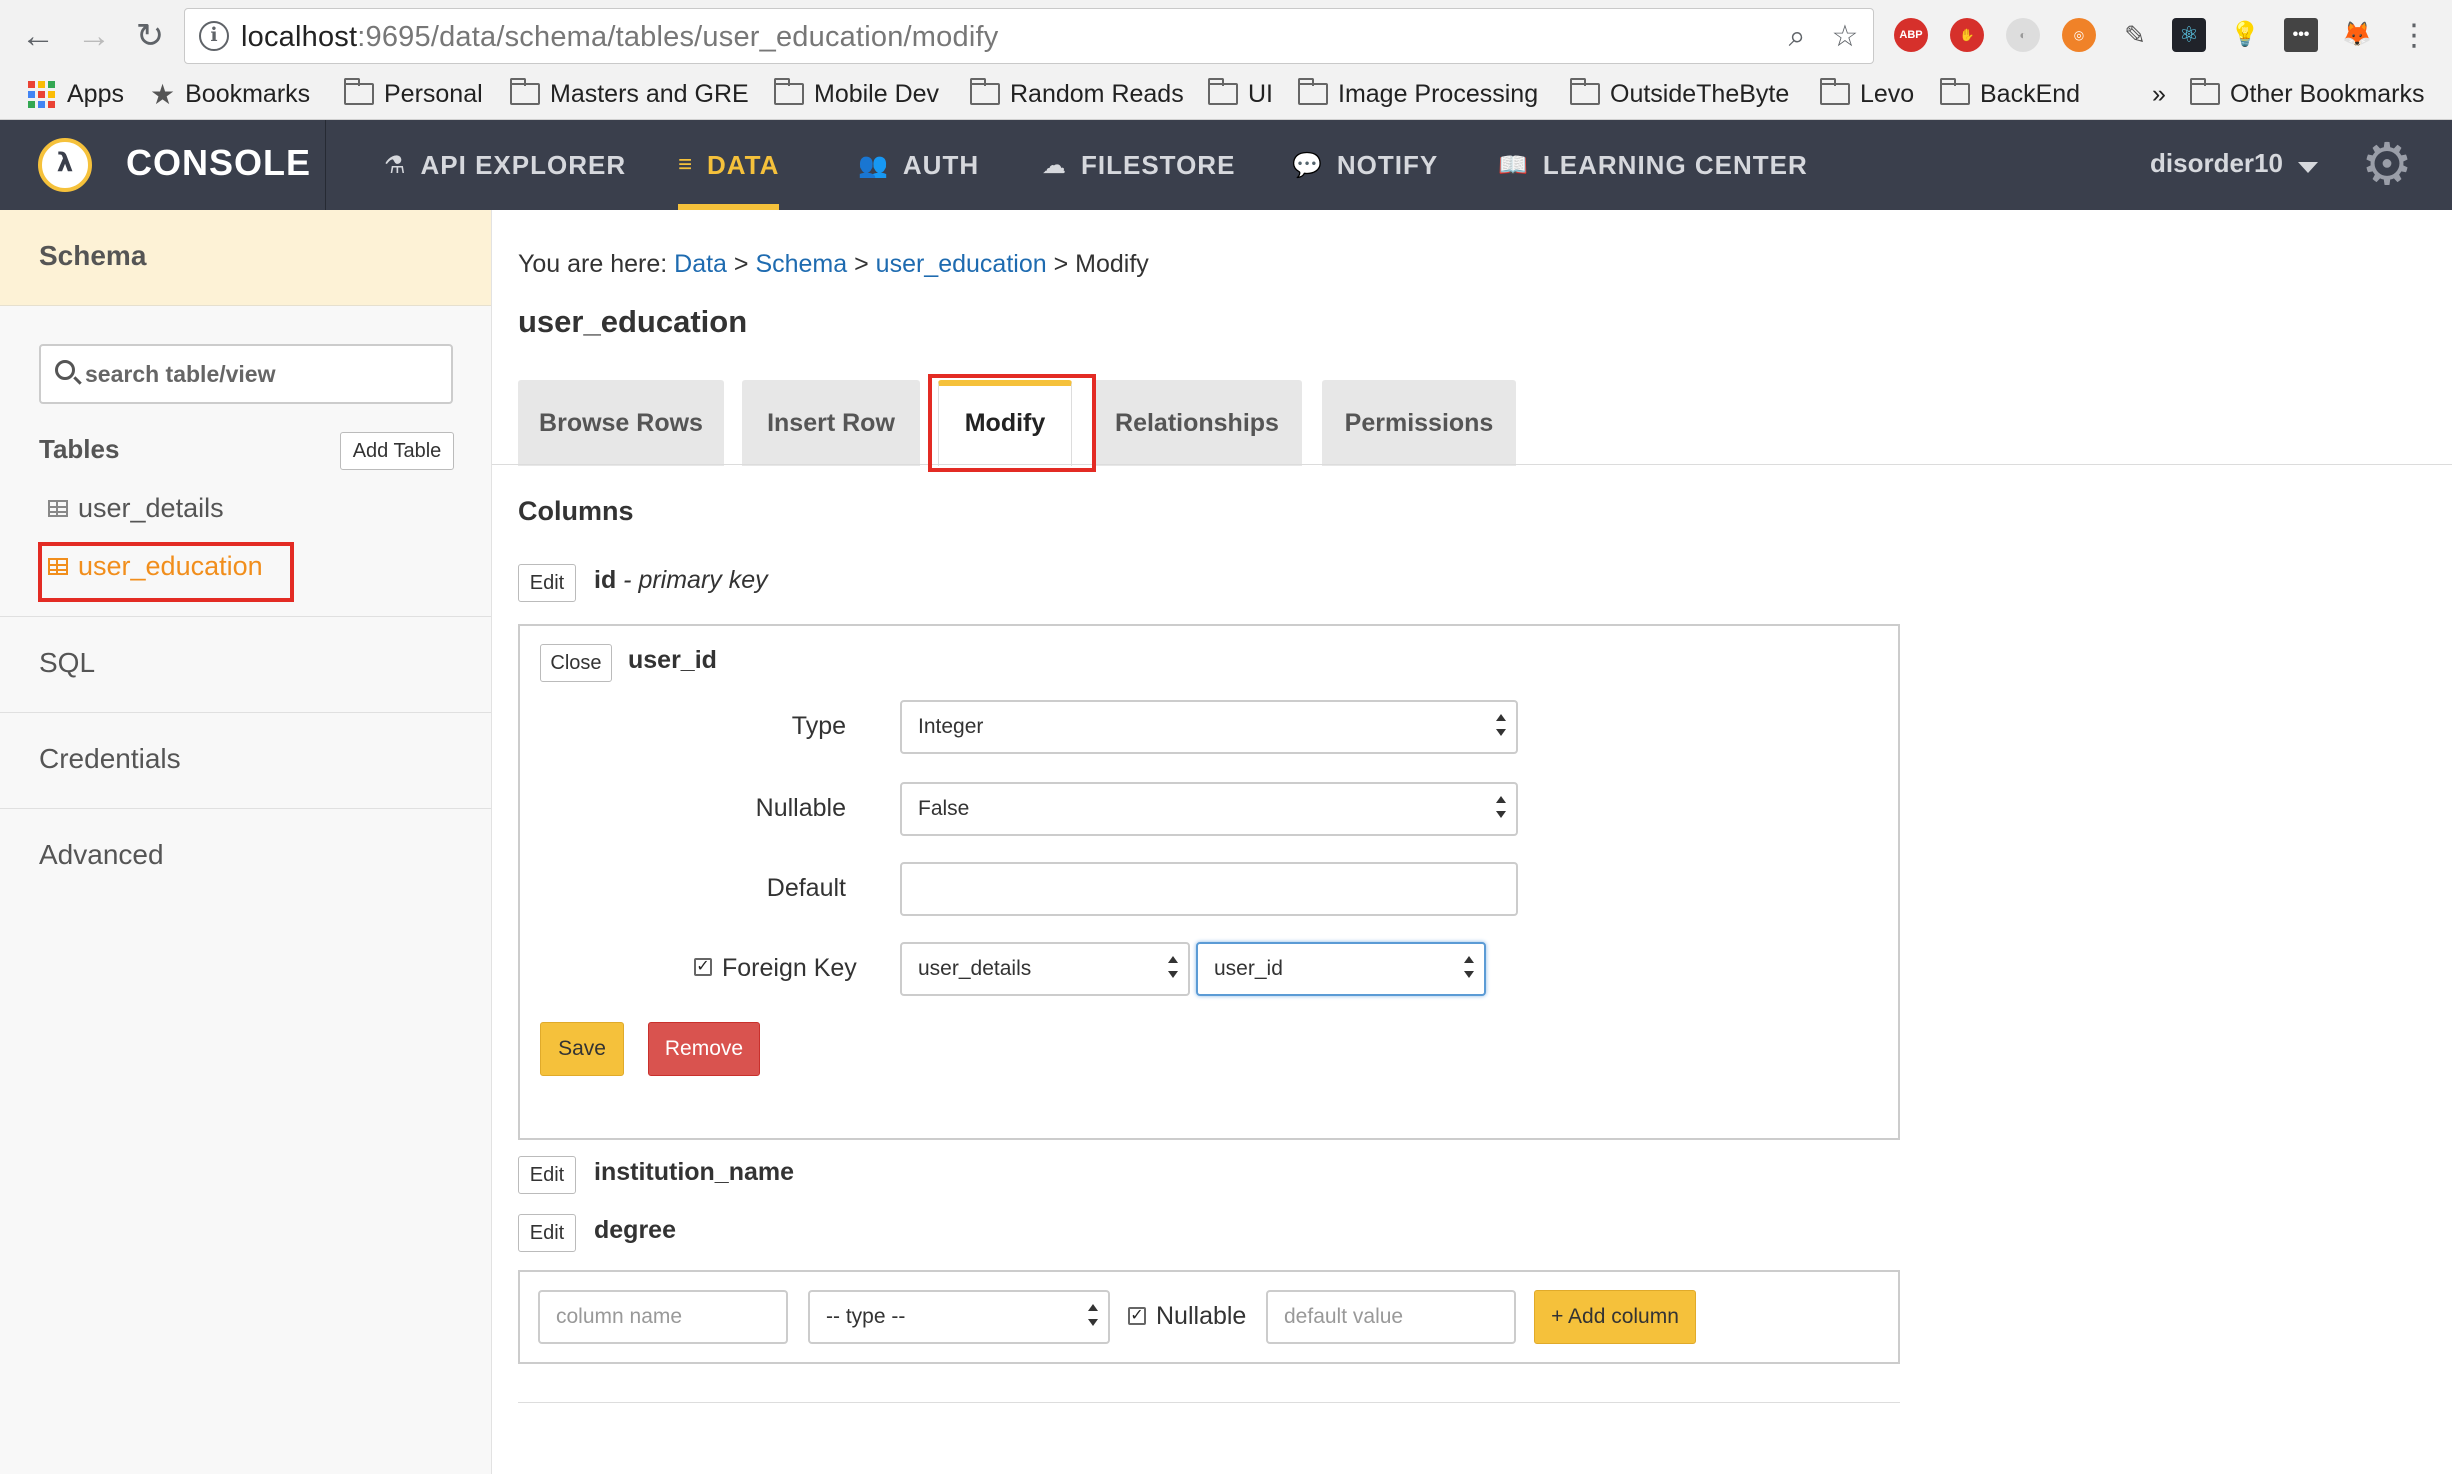  I want to click on fk-table-select: user_details, so click(1045, 969).